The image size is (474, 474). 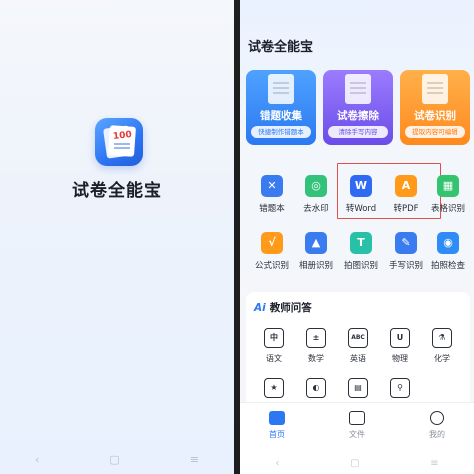 What do you see at coordinates (260, 308) in the screenshot?
I see `ai-logo-icon: Ai` at bounding box center [260, 308].